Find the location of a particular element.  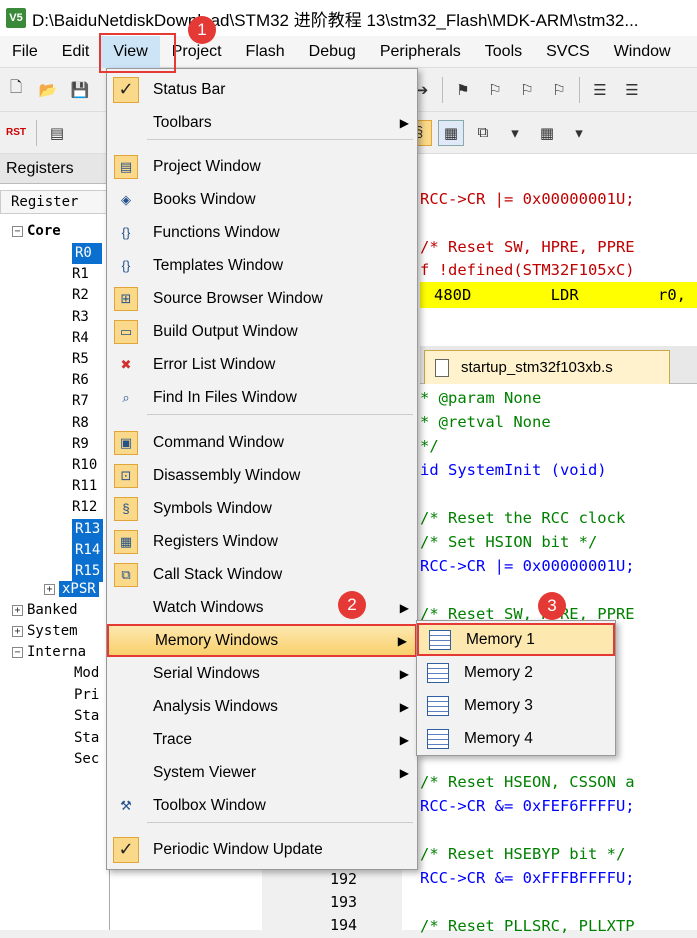

menu-file: File is located at coordinates (25, 52).